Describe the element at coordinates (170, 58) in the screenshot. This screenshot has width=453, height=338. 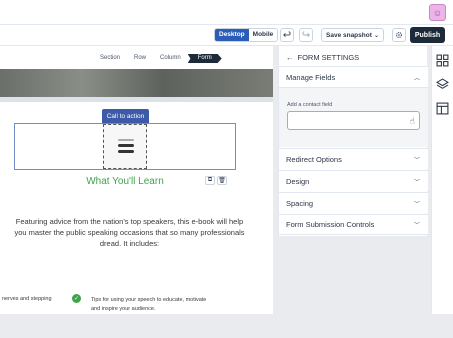
I see `breadcrumb-column: Column` at that location.